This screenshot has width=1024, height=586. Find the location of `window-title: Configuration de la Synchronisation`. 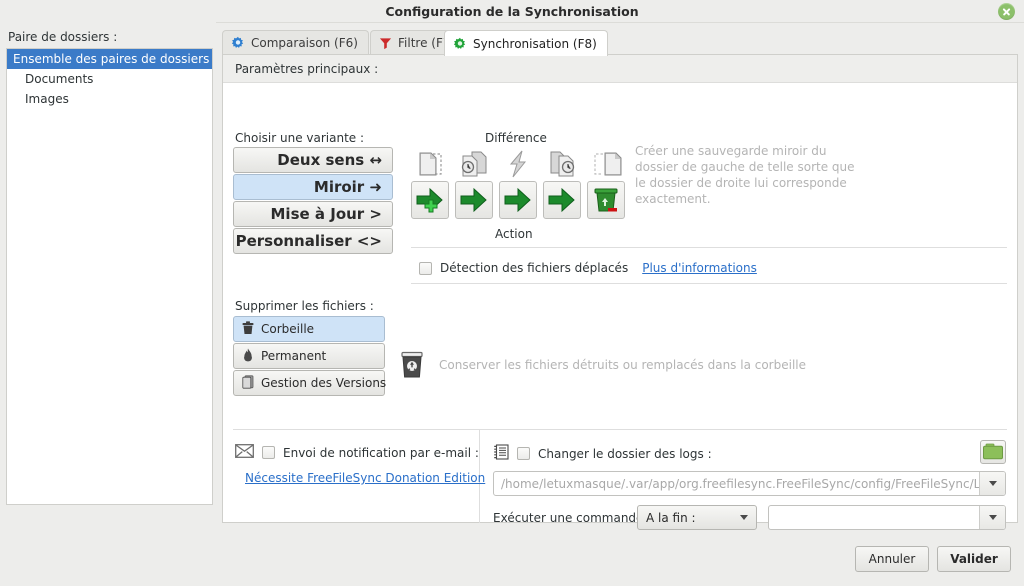

window-title: Configuration de la Synchronisation is located at coordinates (512, 11).